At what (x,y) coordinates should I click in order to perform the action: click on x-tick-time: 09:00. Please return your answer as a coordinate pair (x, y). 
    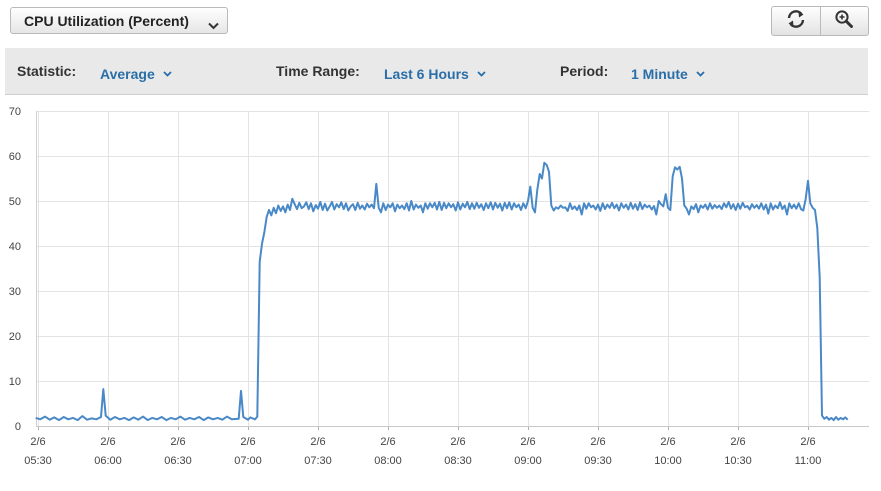
    Looking at the image, I should click on (528, 461).